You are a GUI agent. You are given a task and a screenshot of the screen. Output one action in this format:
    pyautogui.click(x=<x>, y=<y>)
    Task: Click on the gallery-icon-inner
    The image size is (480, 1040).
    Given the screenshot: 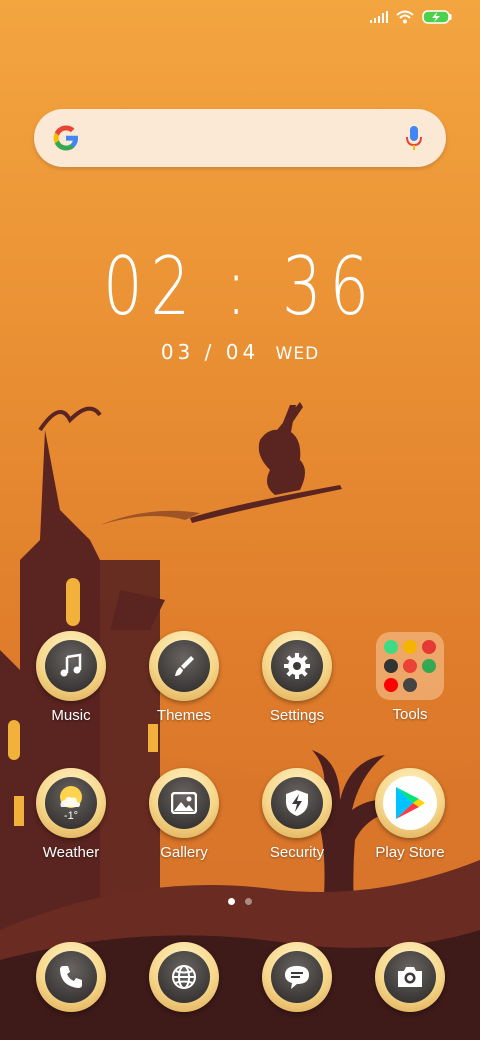 What is the action you would take?
    pyautogui.click(x=184, y=803)
    